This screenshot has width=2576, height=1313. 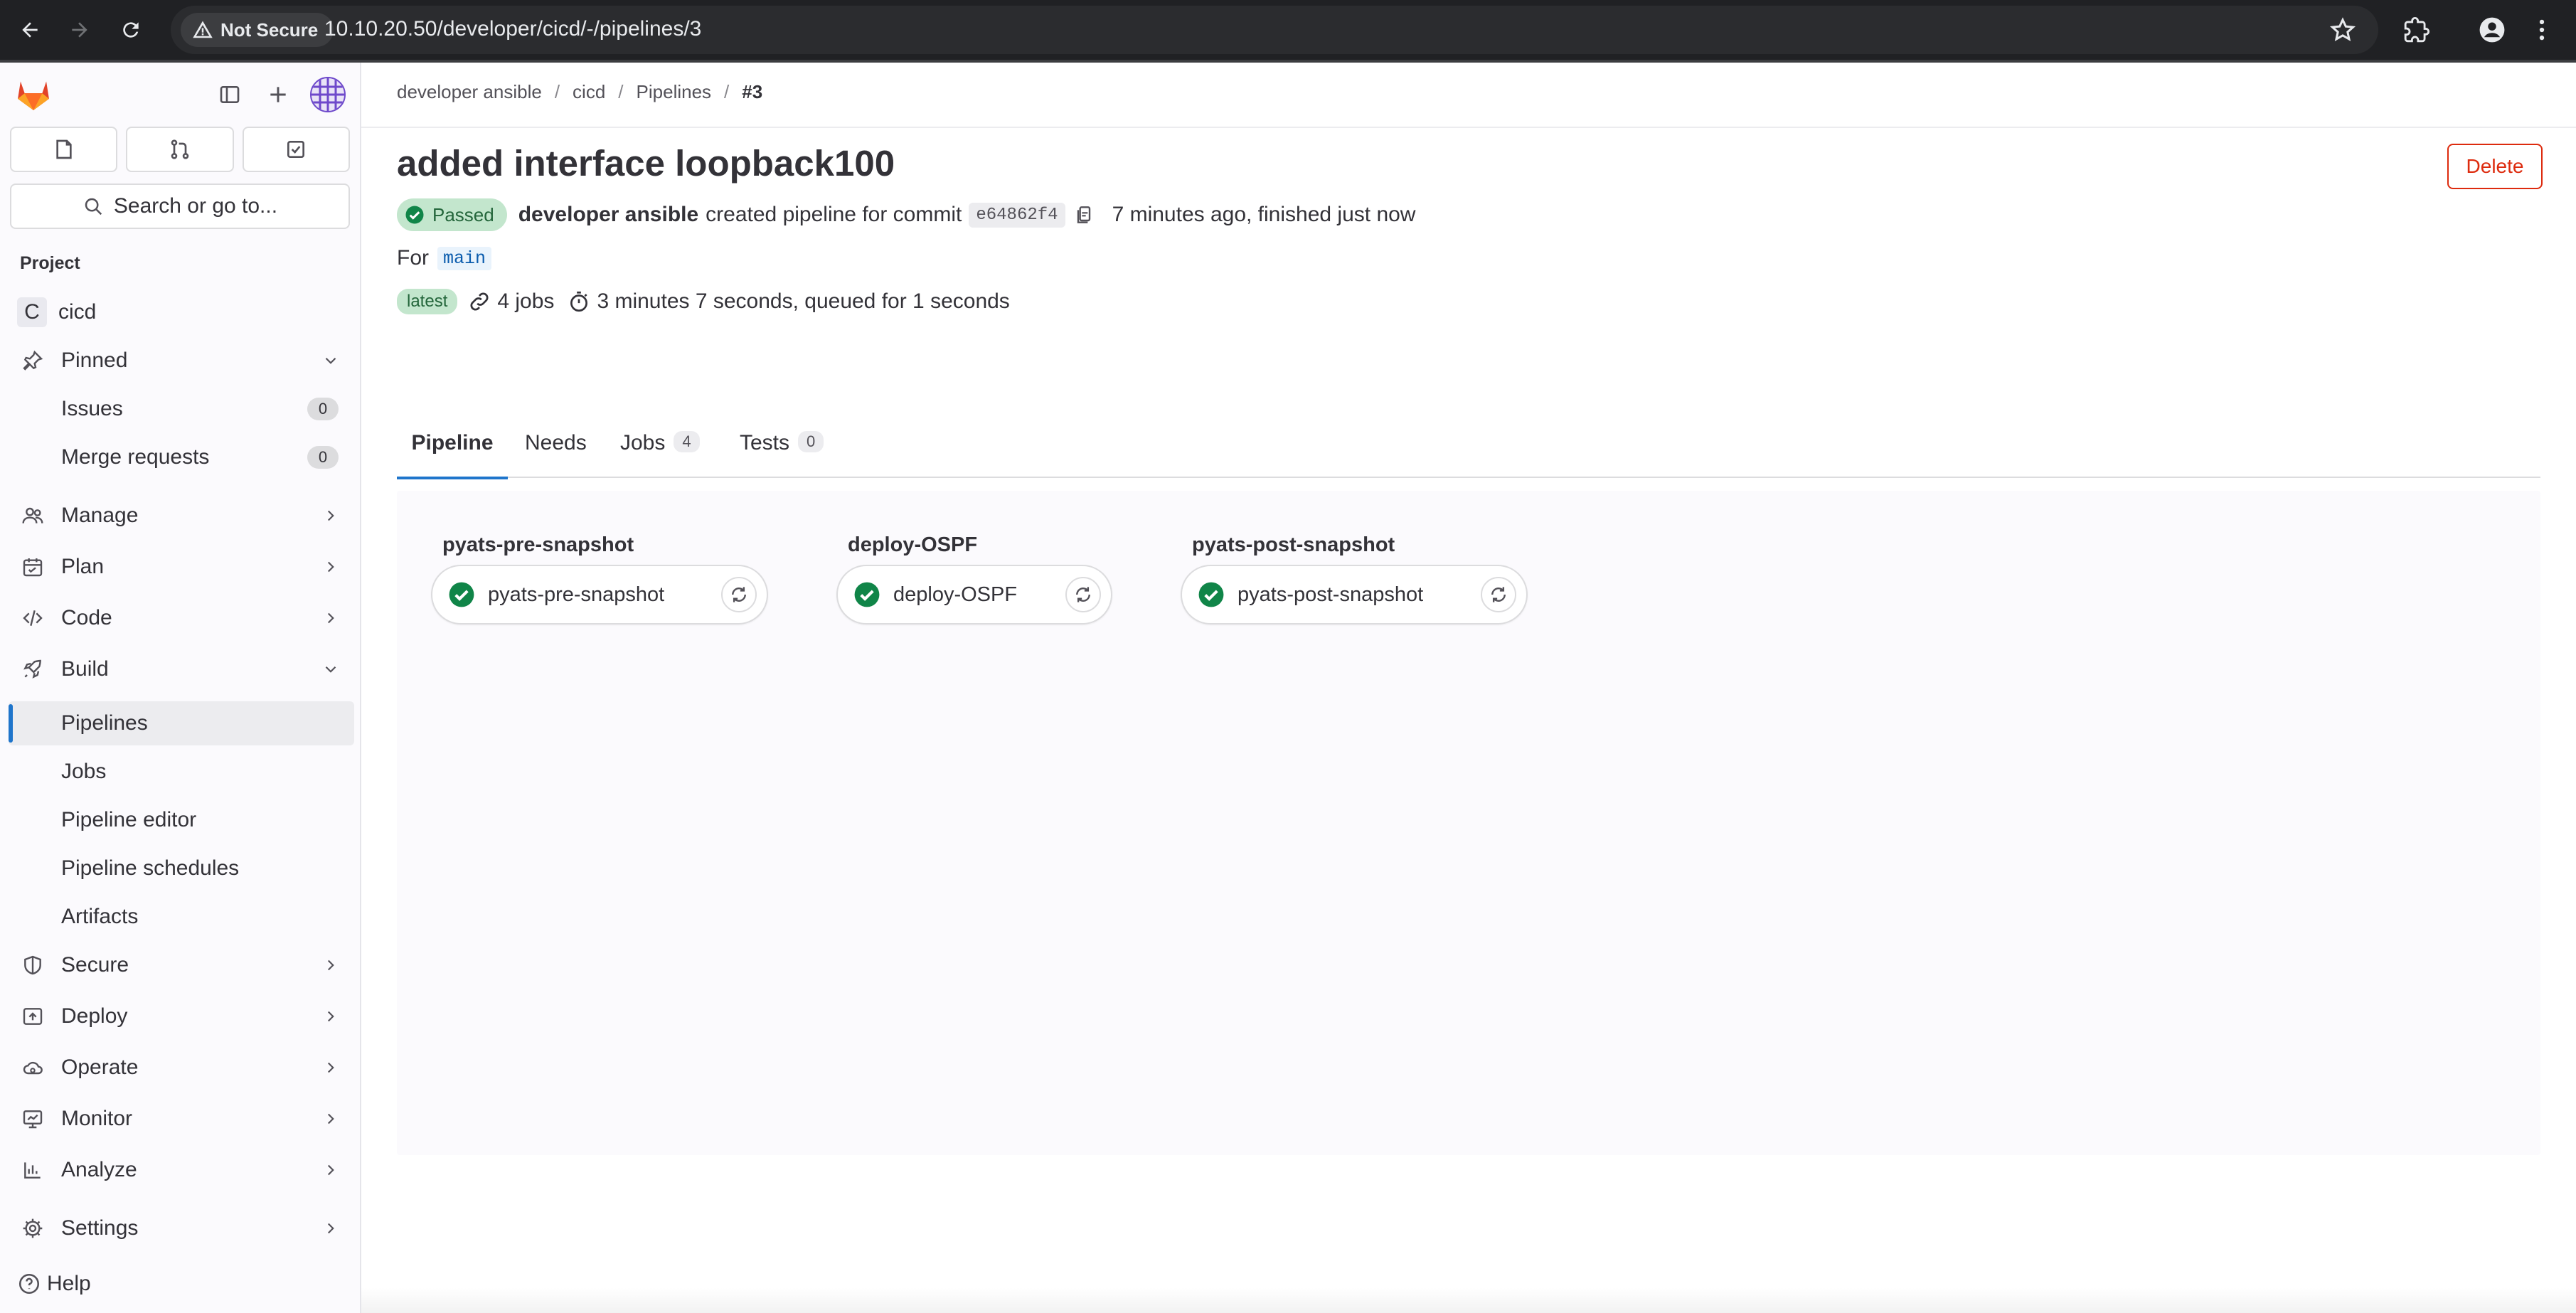 I want to click on security-indicator: Not Secure, so click(x=257, y=30).